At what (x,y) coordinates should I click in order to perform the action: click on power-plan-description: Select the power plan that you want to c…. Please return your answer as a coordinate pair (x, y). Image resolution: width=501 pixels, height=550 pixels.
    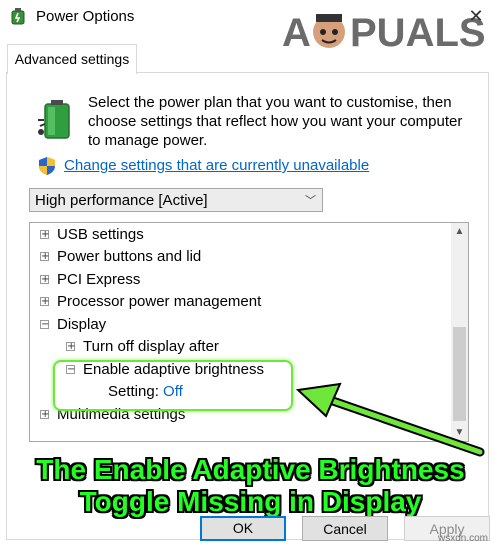
    Looking at the image, I should click on (275, 121).